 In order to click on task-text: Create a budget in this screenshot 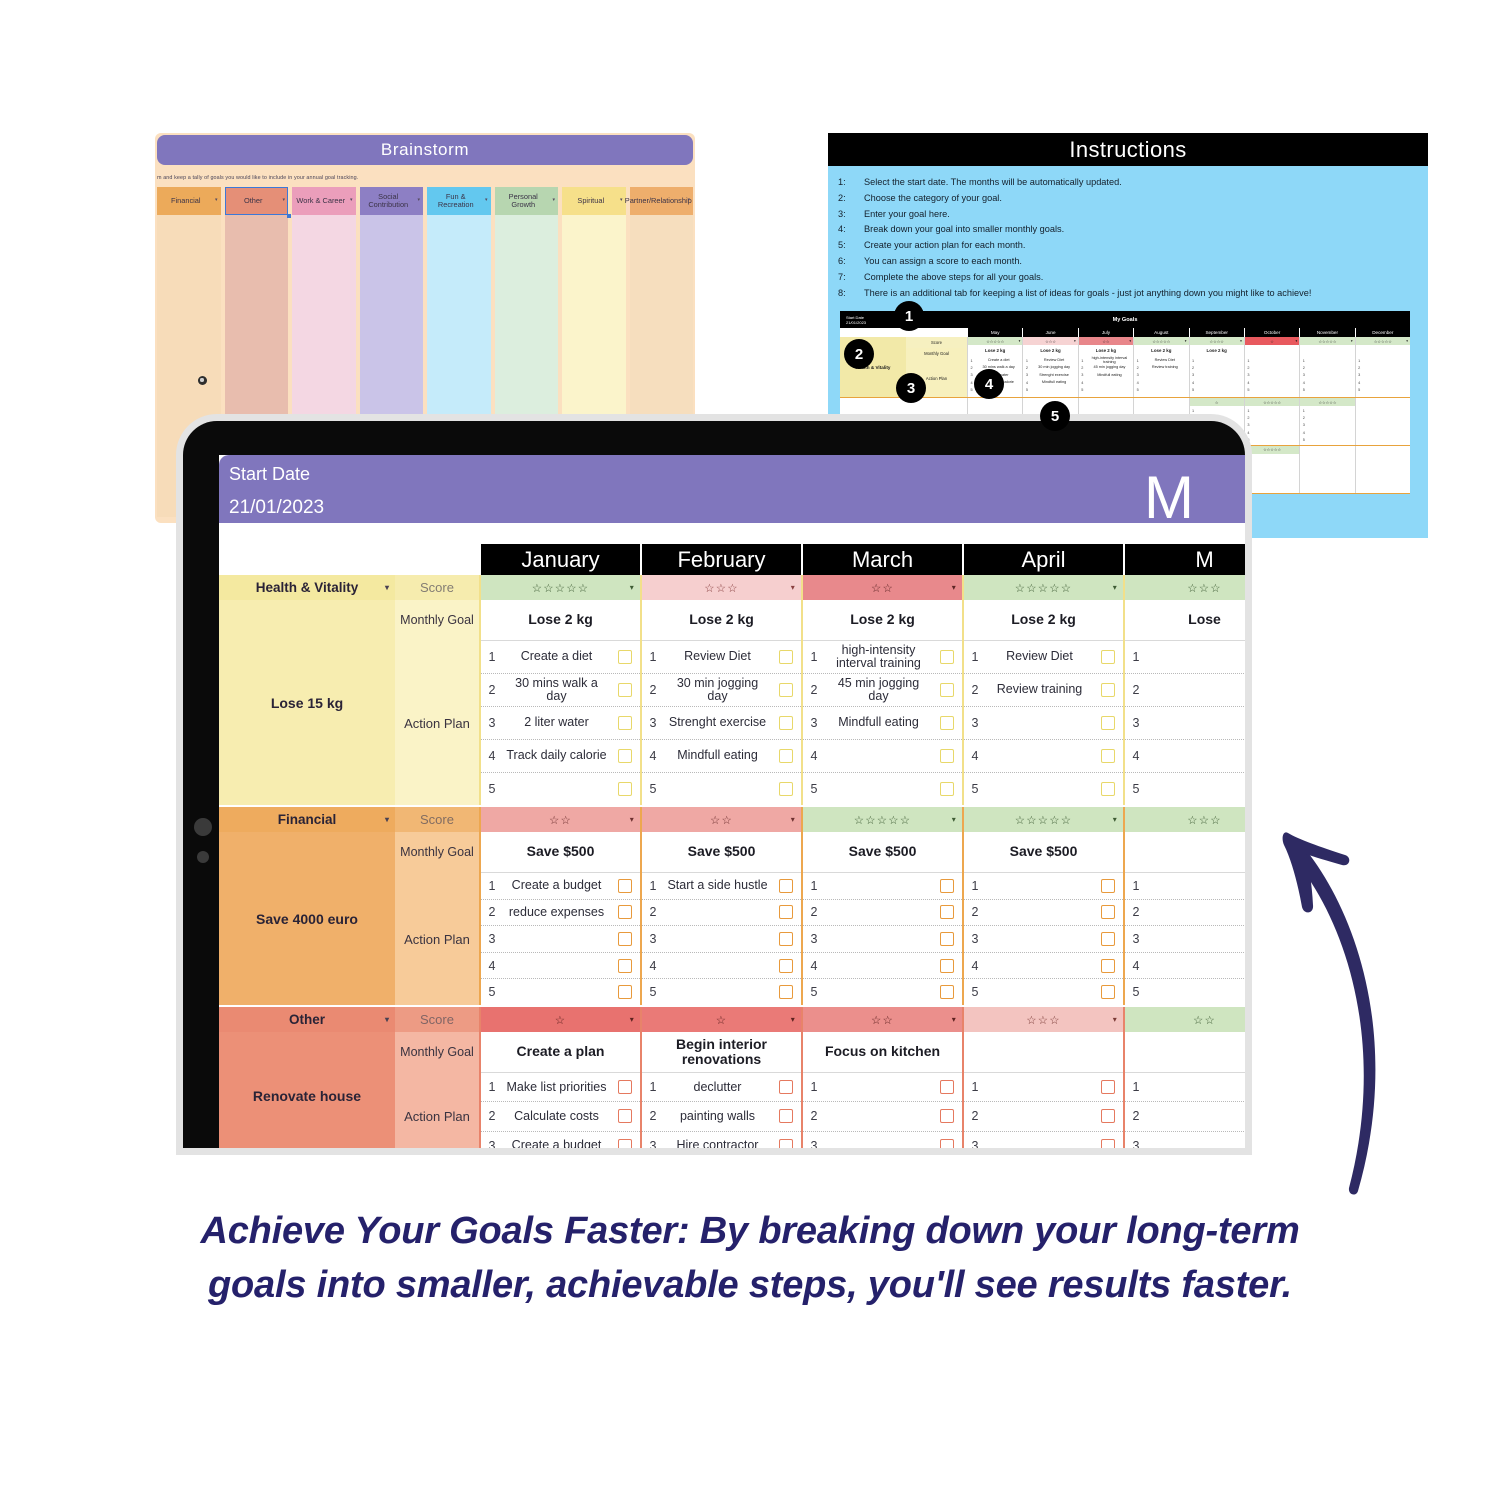, I will do `click(556, 1143)`.